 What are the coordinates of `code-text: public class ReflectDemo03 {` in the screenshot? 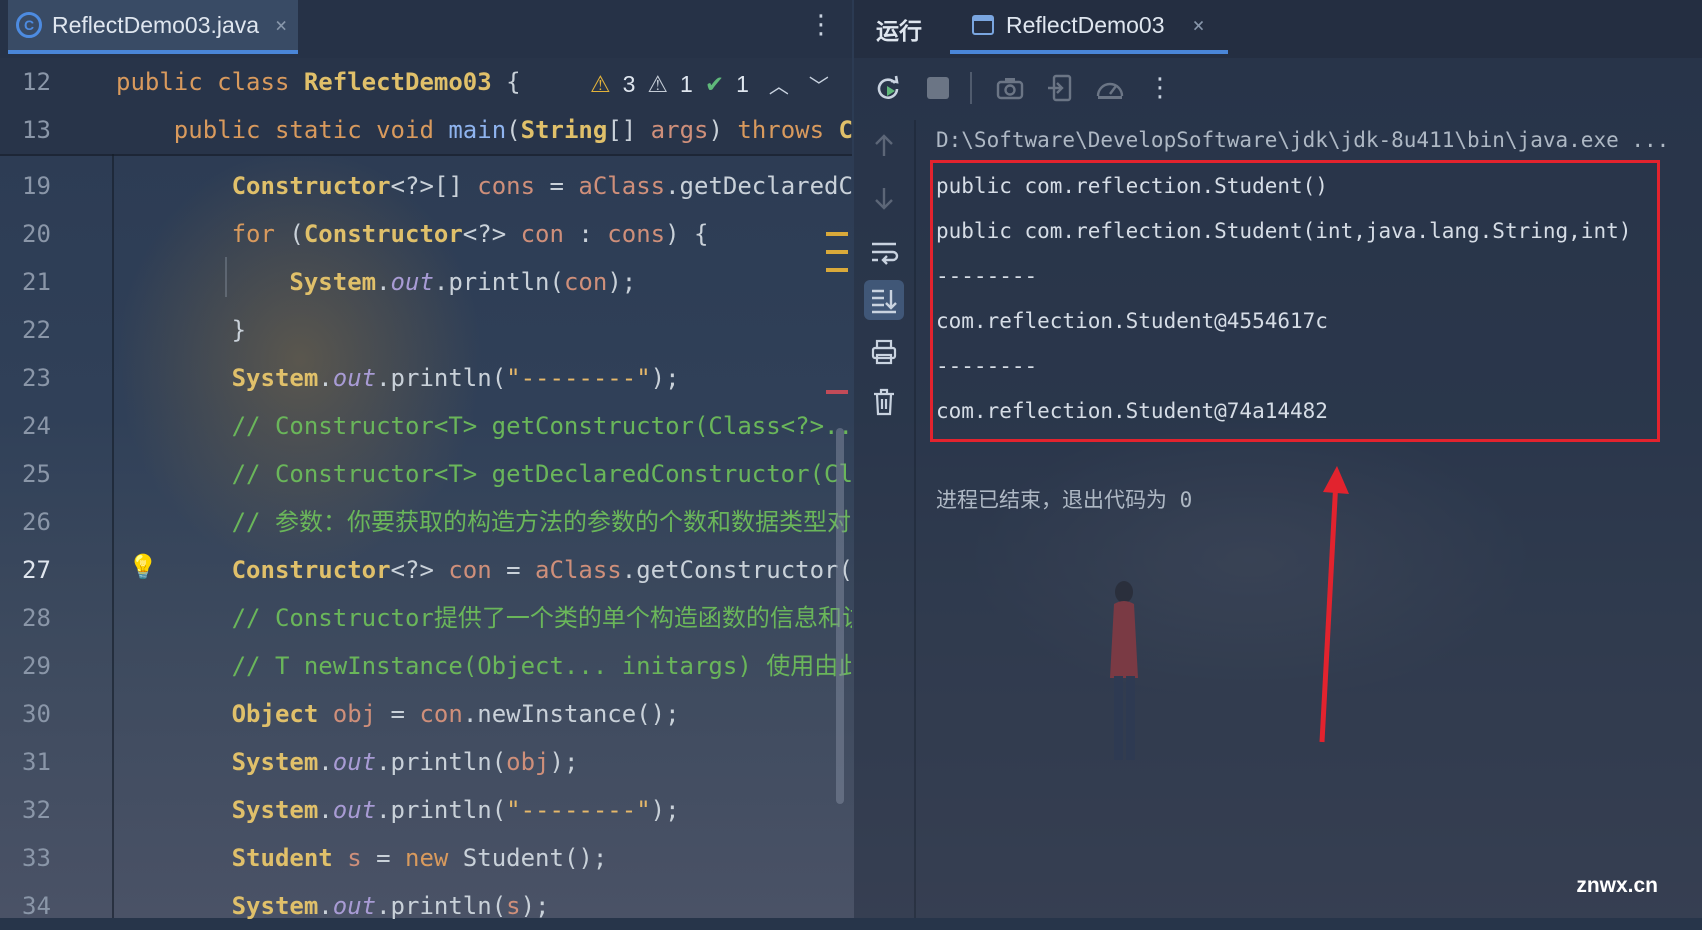 It's located at (318, 82).